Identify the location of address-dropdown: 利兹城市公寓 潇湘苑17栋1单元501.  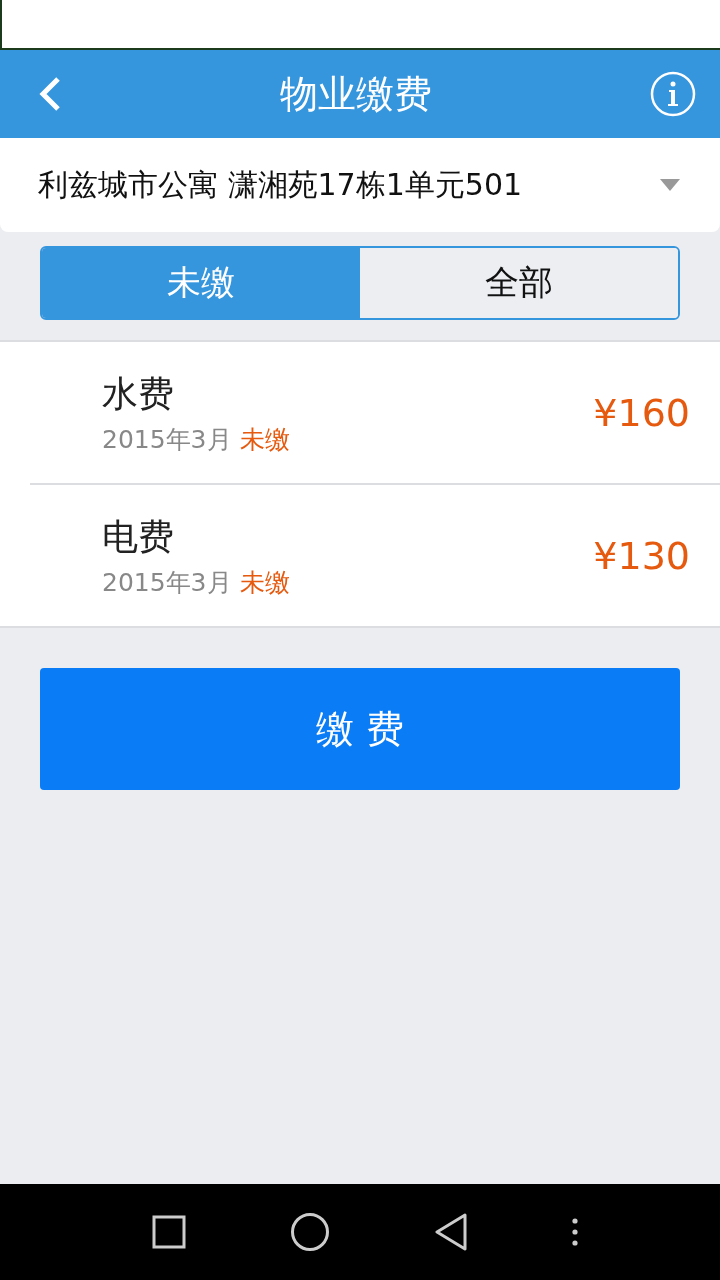
(360, 185).